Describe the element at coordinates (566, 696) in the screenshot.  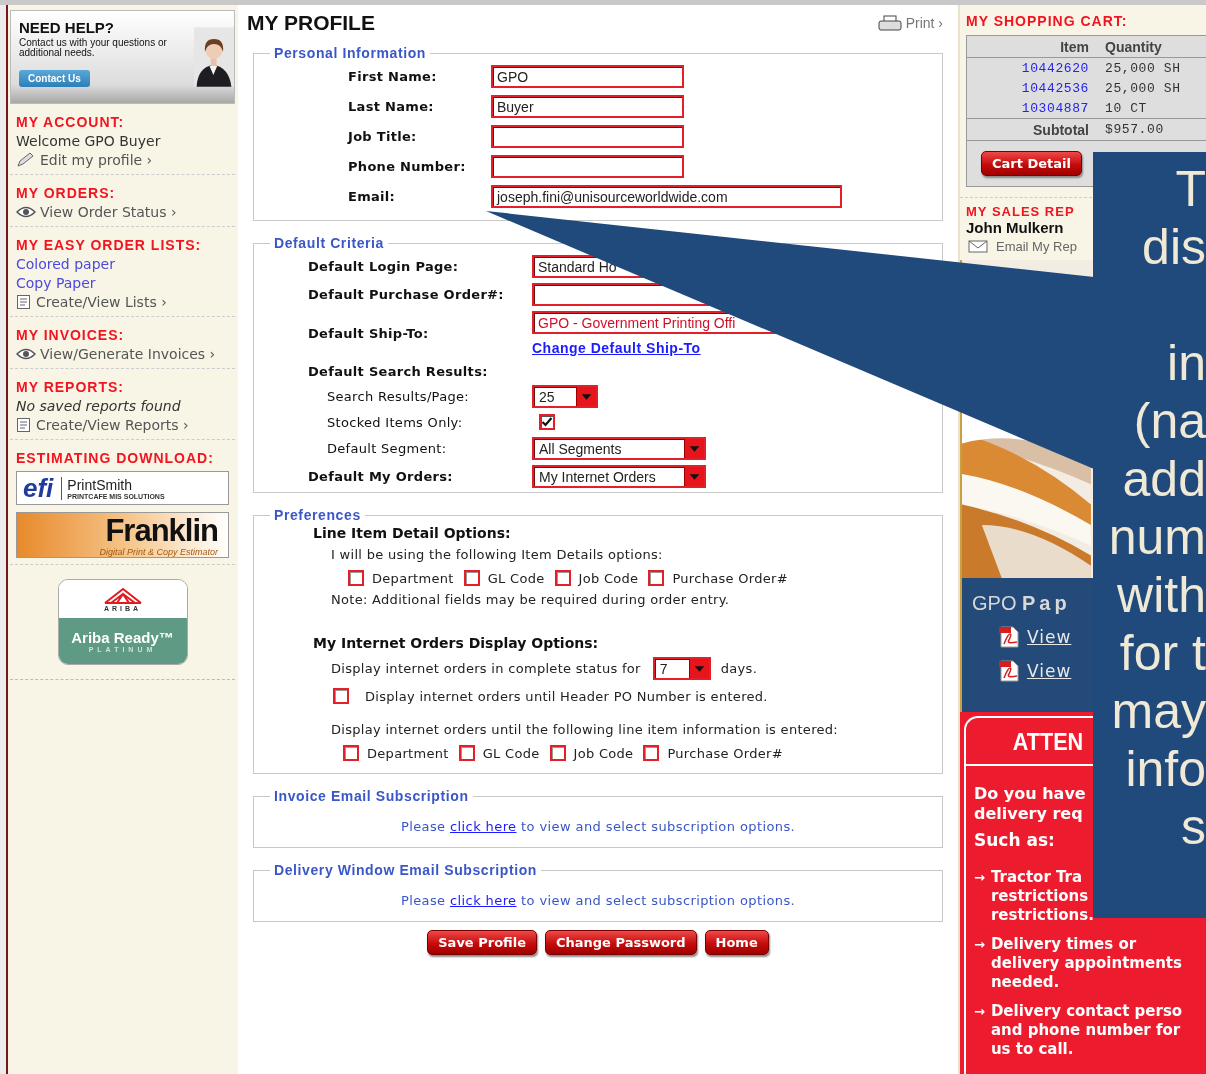
I see `option-label: Display internet orders until Header PO Number is entered.` at that location.